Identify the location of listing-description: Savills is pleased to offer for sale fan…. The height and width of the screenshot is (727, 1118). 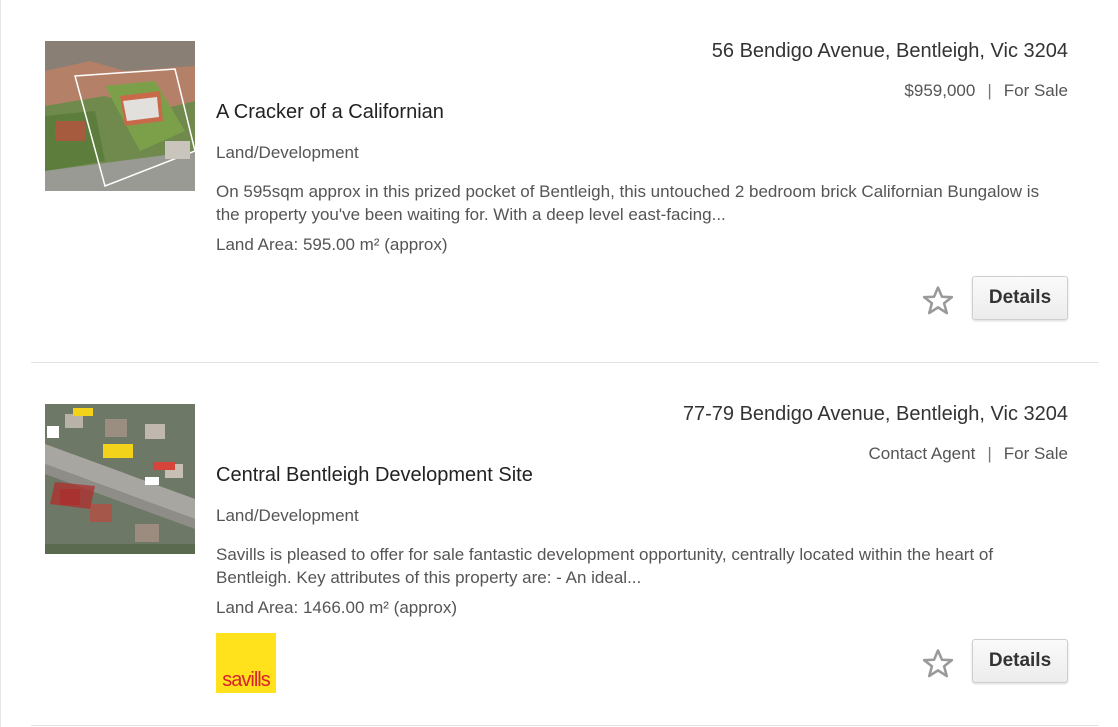
(605, 566).